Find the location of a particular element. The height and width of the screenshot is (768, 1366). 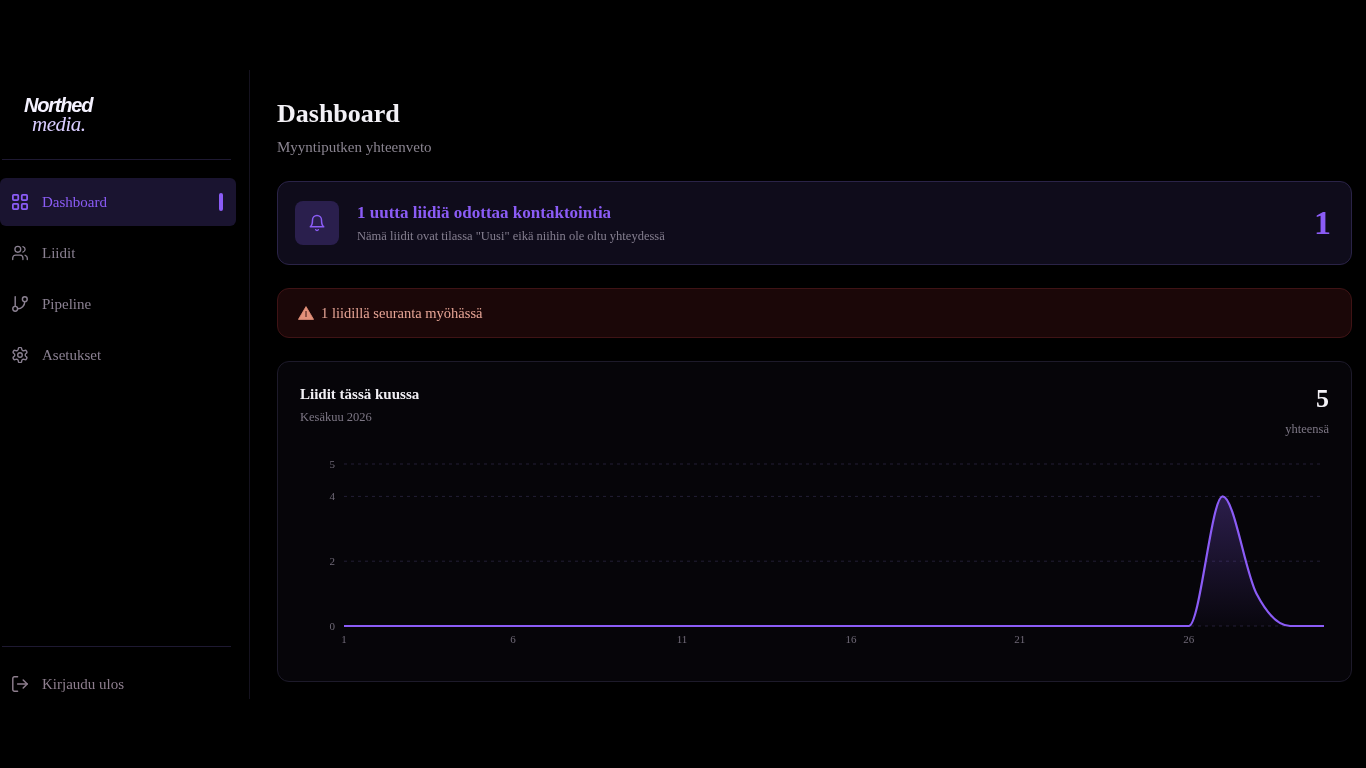

alert-text: 1 liidillä seuranta myöhässä is located at coordinates (402, 313).